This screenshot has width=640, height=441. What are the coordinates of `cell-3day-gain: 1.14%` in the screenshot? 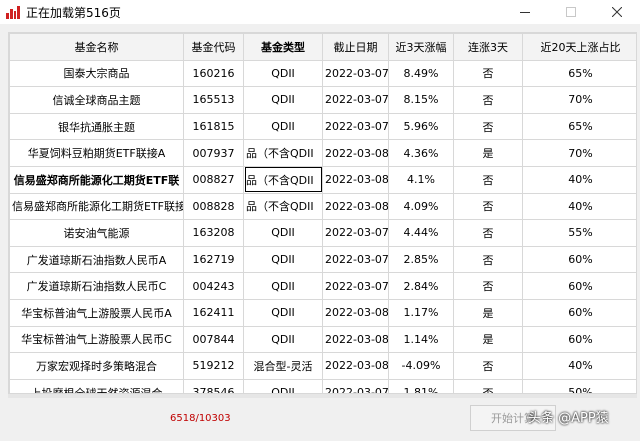 It's located at (421, 339).